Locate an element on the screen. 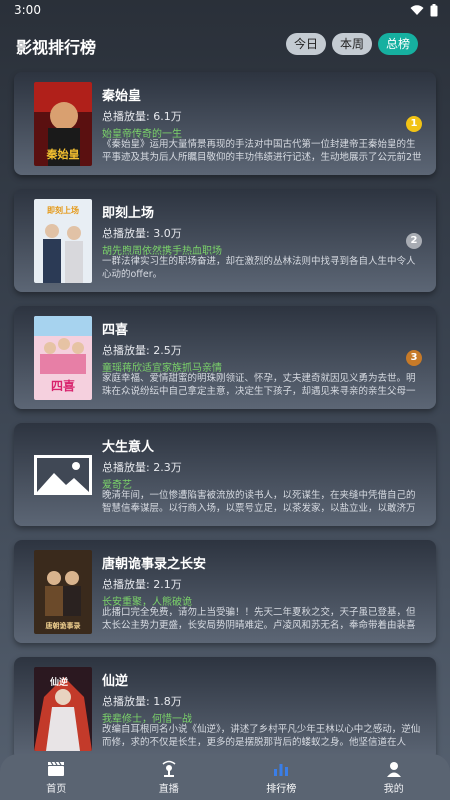  poster-image: 唐朝诡事录 is located at coordinates (63, 592).